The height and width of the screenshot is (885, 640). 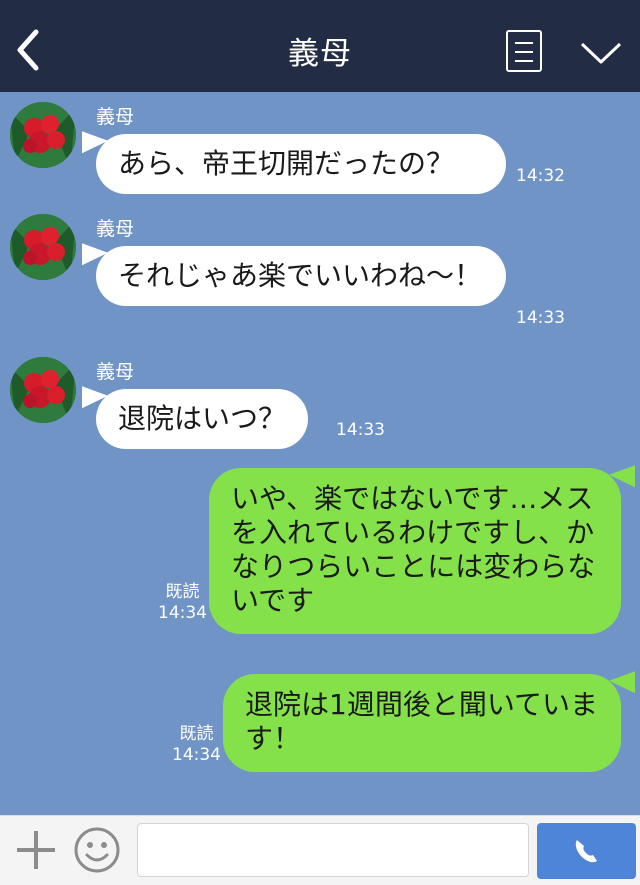 I want to click on message-bubble: 退院はいつ？, so click(x=202, y=419).